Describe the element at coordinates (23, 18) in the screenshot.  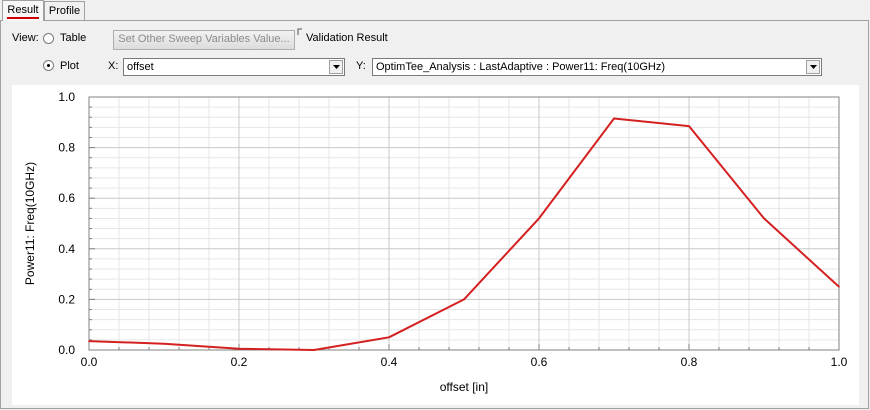
I see `active-tab-indicator` at that location.